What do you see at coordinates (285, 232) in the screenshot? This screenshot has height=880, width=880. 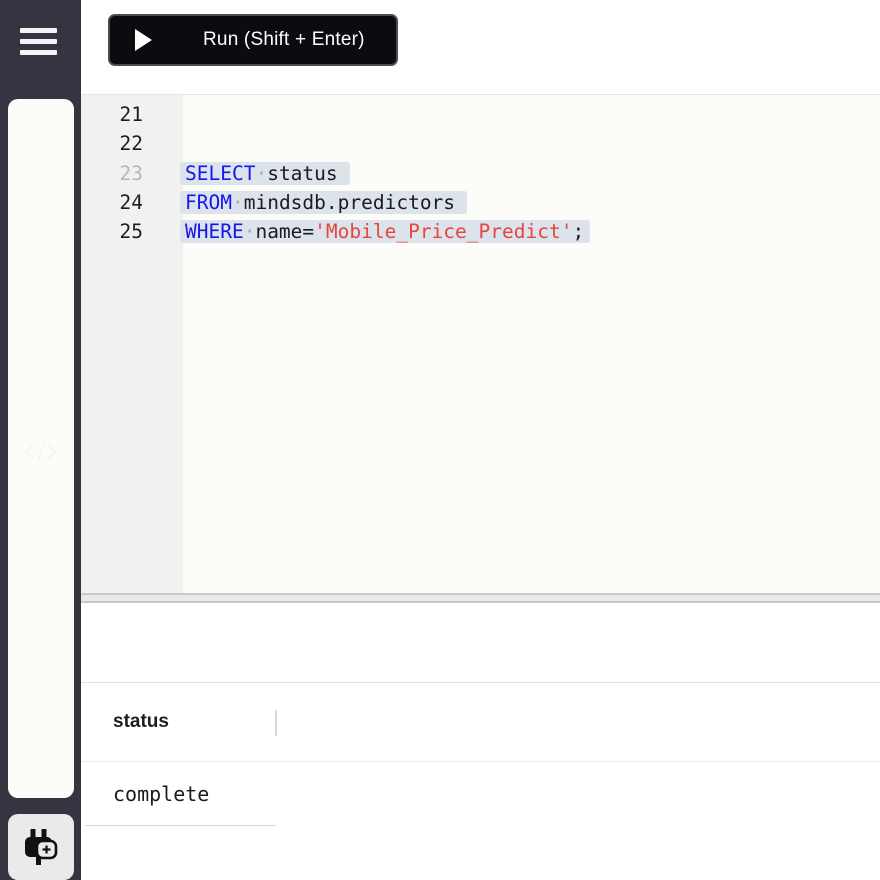 I see `token-plain: name=` at bounding box center [285, 232].